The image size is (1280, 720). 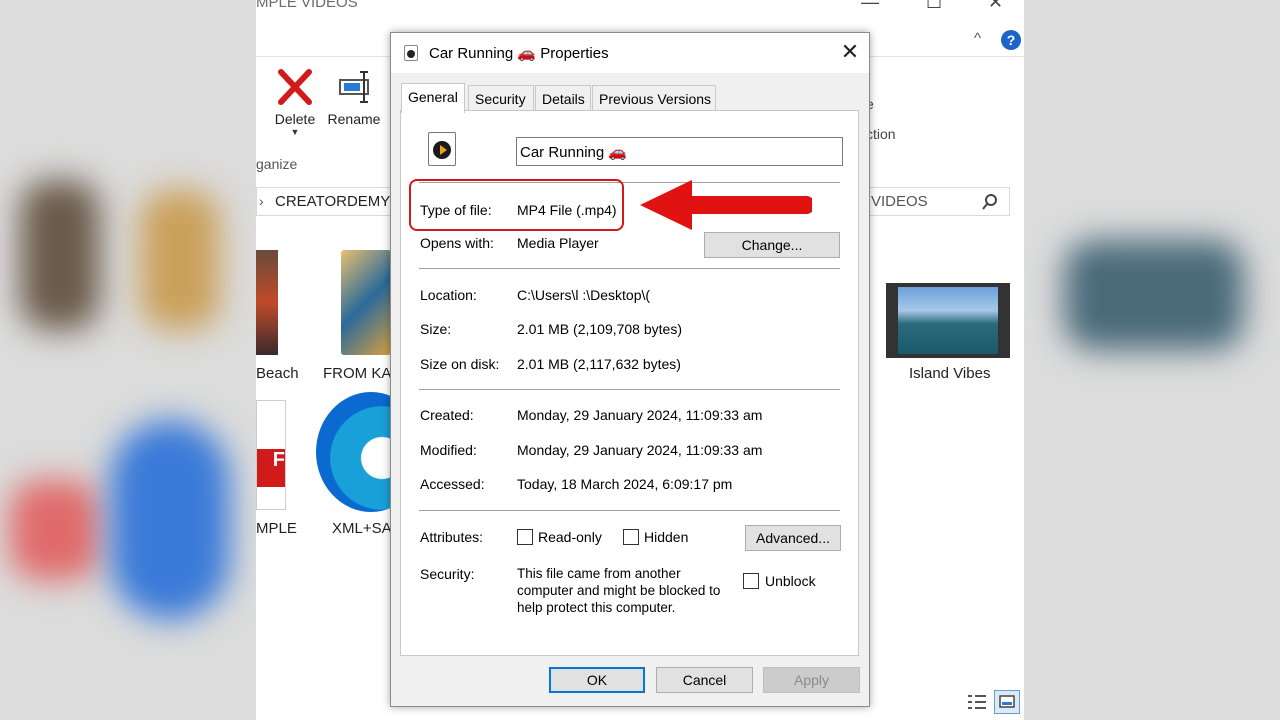 What do you see at coordinates (519, 53) in the screenshot?
I see `dialog-title: Car Running 🚗 Properties` at bounding box center [519, 53].